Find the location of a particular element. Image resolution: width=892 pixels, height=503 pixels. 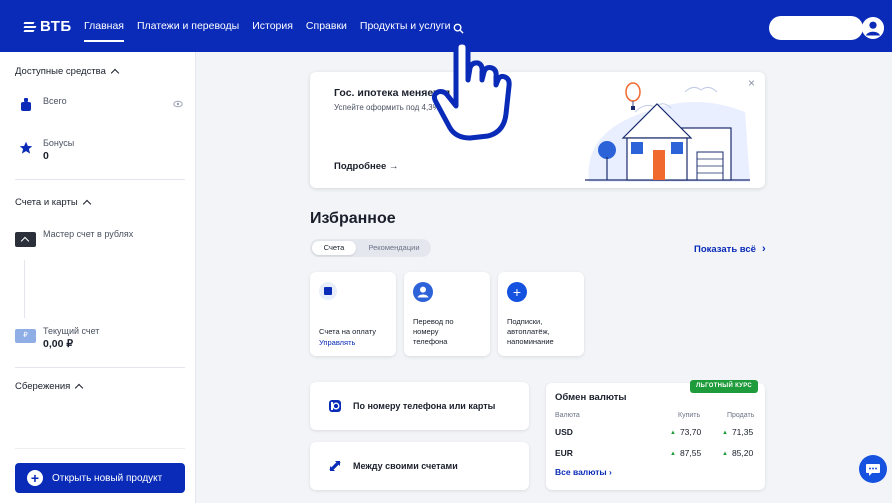

eye-icon is located at coordinates (178, 104).